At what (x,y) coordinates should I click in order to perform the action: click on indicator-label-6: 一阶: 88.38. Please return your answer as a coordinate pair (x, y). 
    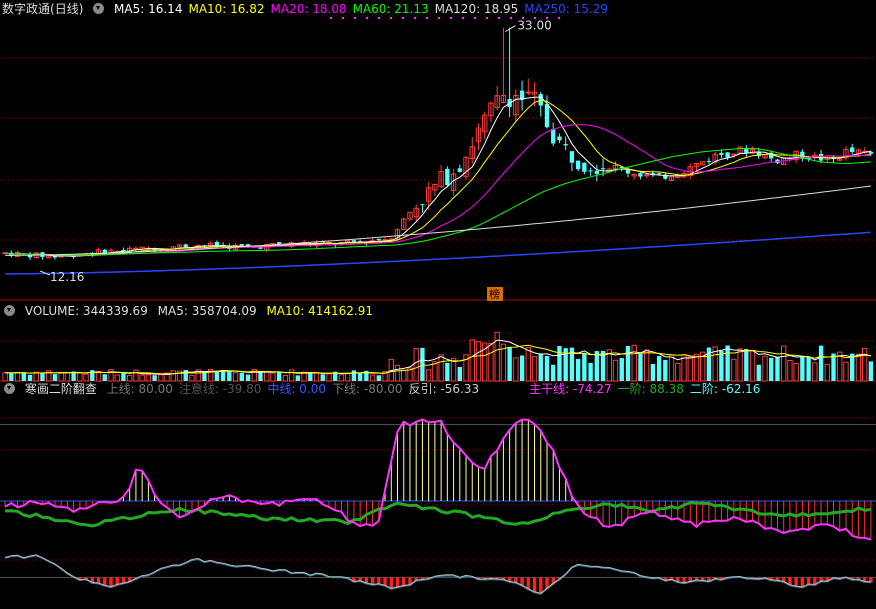
    Looking at the image, I should click on (650, 389).